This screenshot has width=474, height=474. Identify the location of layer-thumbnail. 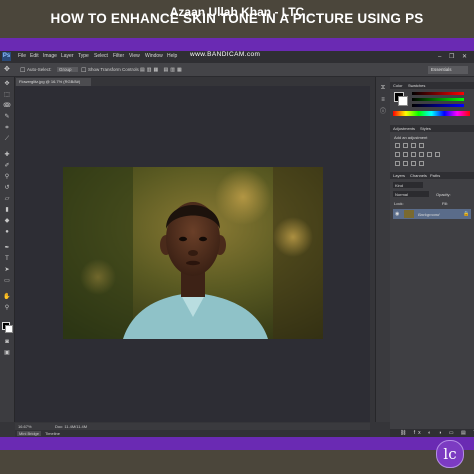
(409, 214).